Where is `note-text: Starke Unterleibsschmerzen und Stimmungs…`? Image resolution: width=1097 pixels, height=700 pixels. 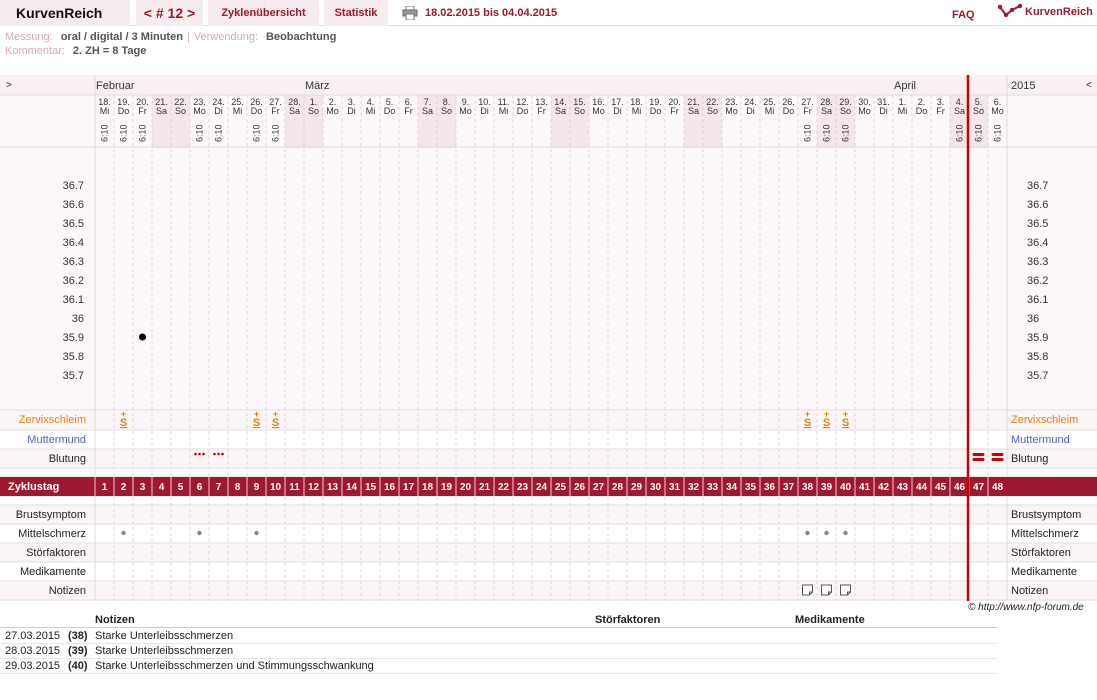 note-text: Starke Unterleibsschmerzen und Stimmungs… is located at coordinates (234, 666).